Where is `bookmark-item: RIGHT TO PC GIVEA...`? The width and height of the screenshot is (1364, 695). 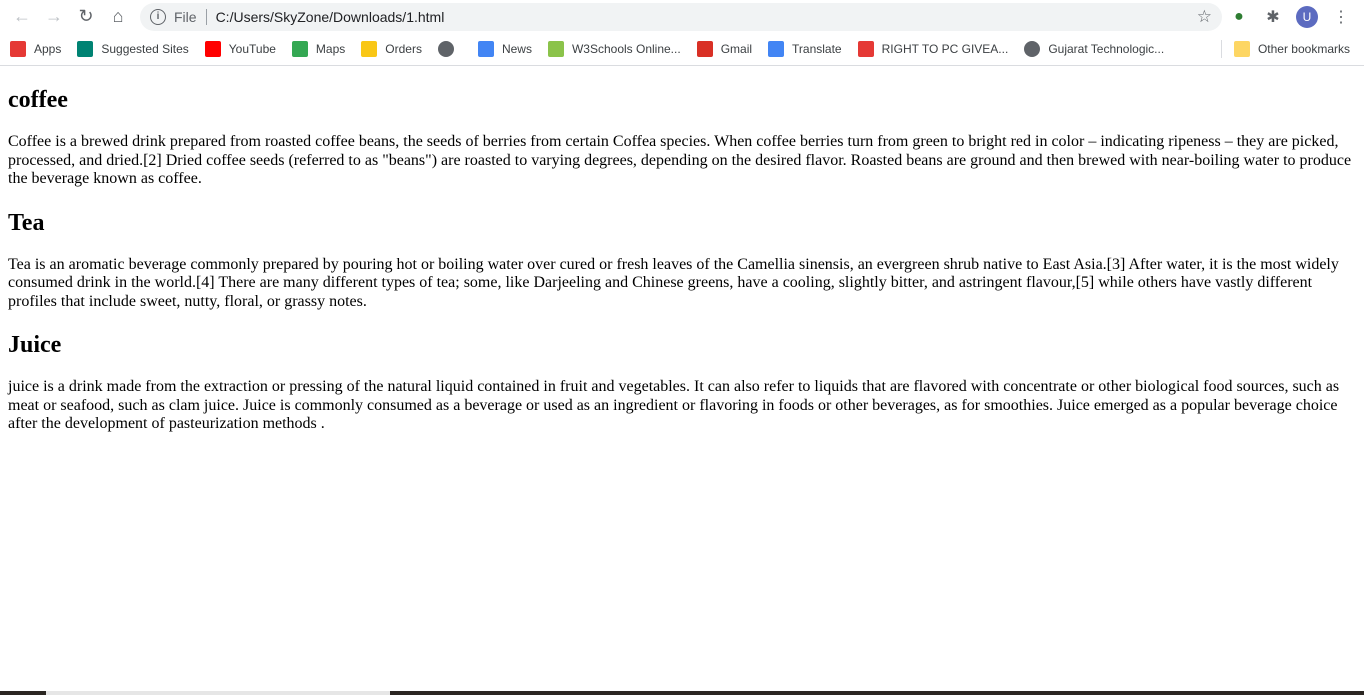
bookmark-item: RIGHT TO PC GIVEA... is located at coordinates (933, 49).